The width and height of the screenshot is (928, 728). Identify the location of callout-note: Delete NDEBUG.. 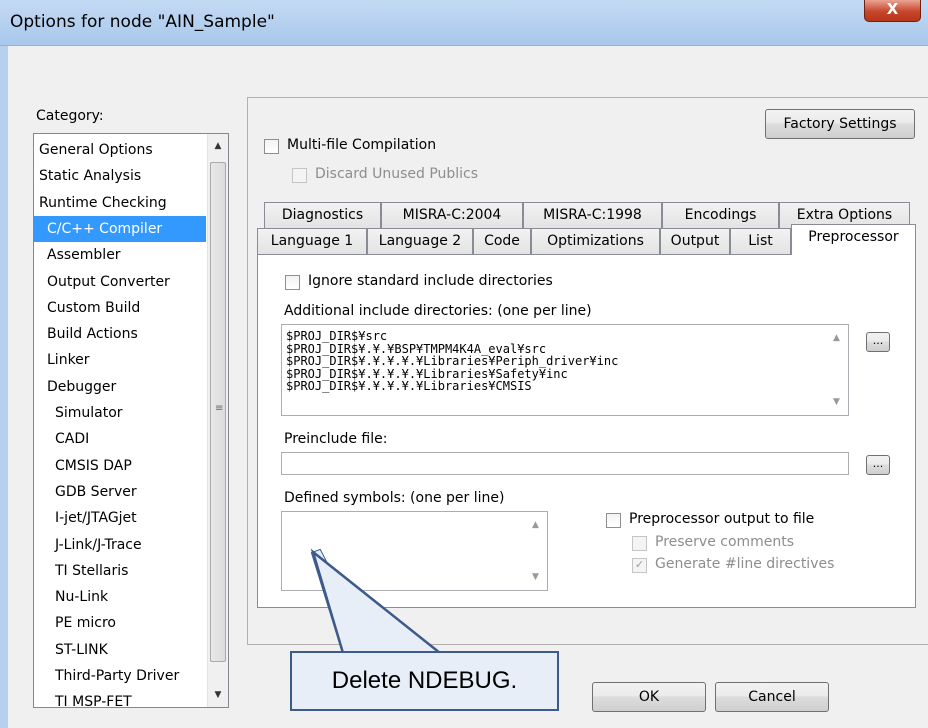
(424, 681).